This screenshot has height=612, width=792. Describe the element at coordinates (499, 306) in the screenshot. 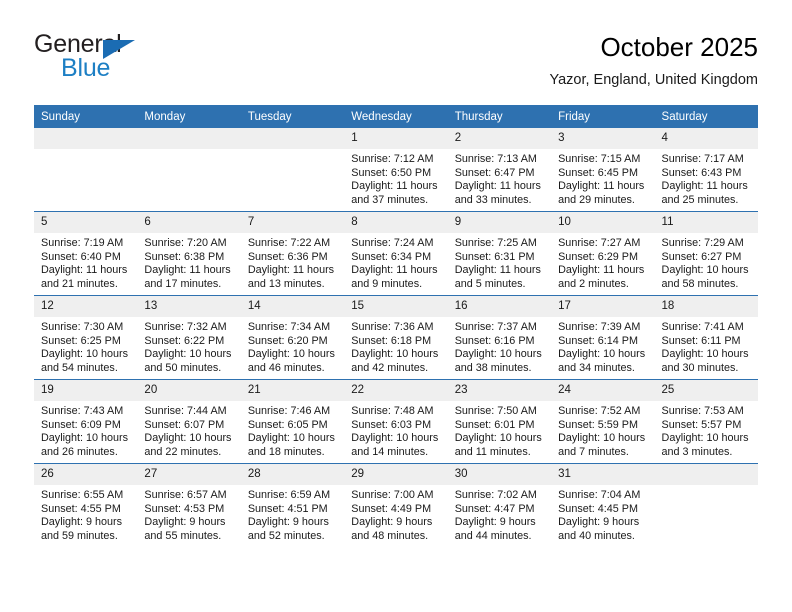

I see `day-number: 16` at that location.